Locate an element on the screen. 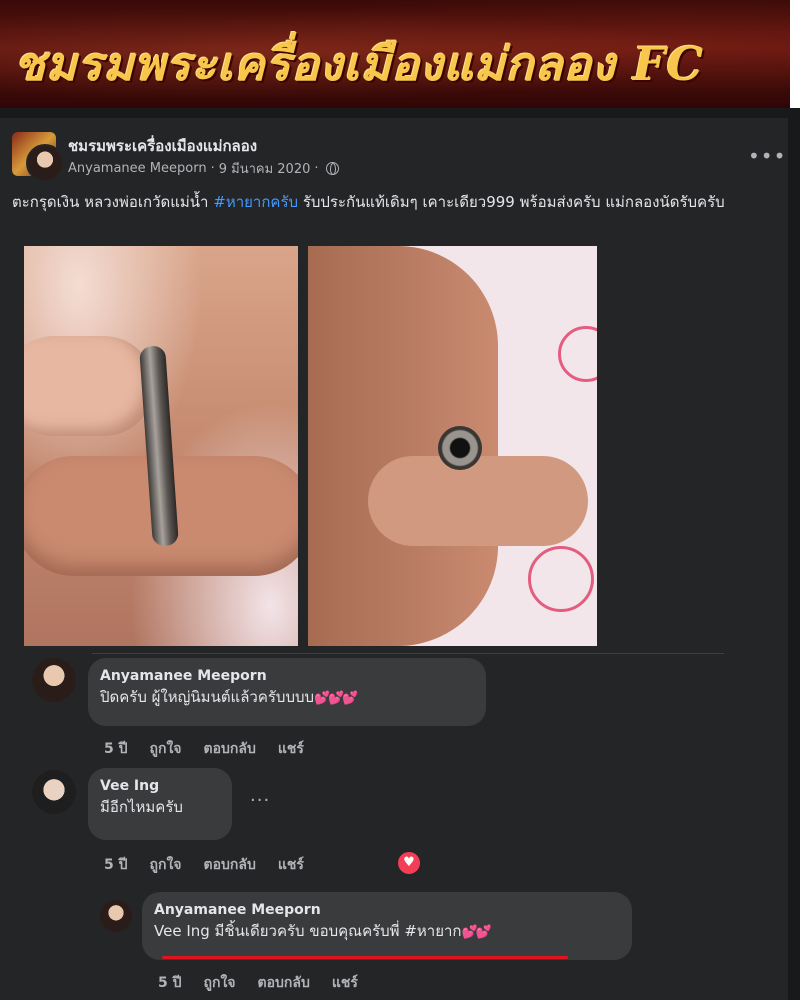  author-avatar is located at coordinates (45, 163).